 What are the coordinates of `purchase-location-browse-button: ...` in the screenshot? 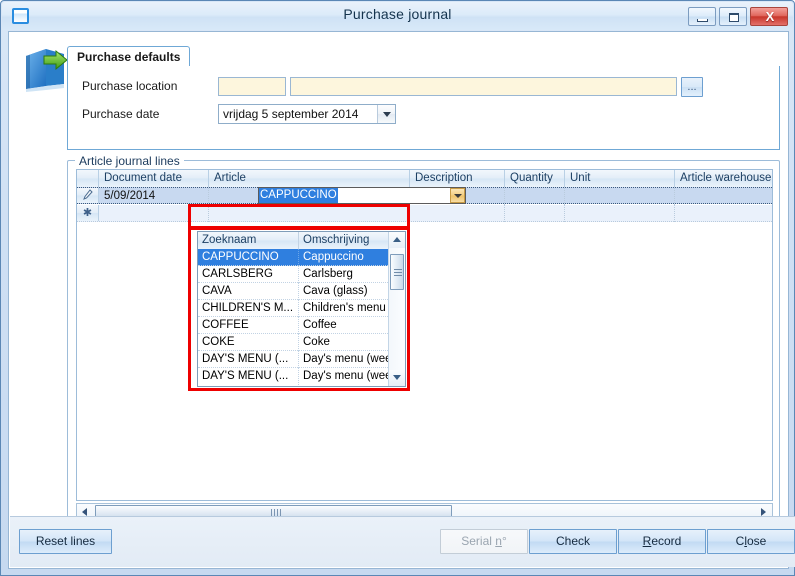 It's located at (692, 87).